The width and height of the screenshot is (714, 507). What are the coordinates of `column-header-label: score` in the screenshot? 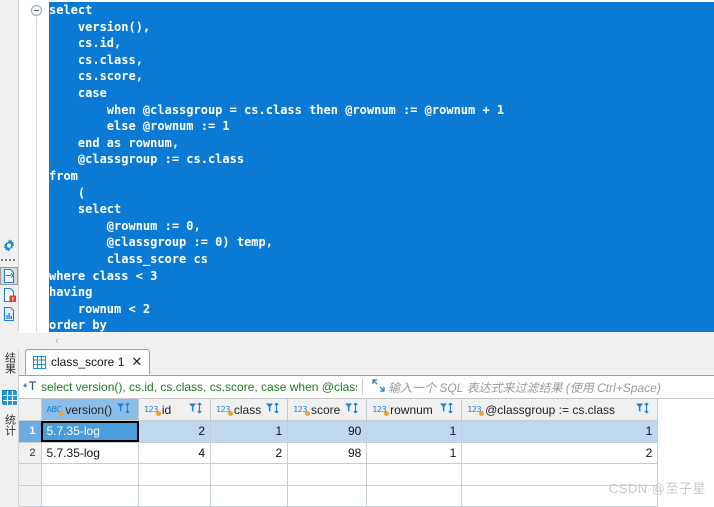 It's located at (326, 409).